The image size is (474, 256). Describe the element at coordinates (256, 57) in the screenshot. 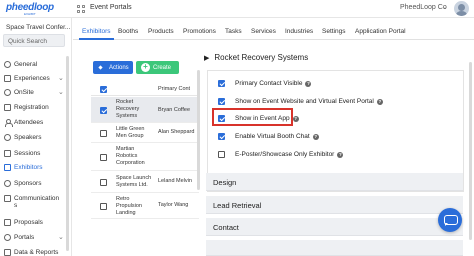

I see `detail-title: ▶ Rocket Recovery Systems` at that location.